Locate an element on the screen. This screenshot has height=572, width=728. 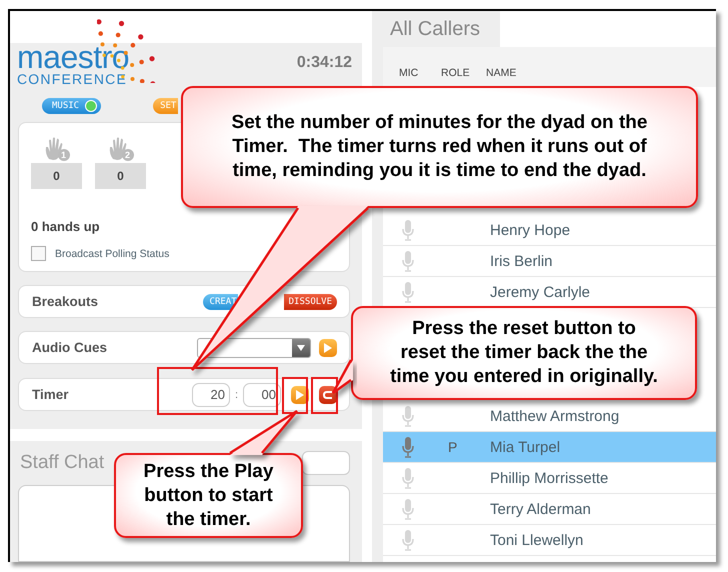
control-label: Audio Cues is located at coordinates (70, 347).